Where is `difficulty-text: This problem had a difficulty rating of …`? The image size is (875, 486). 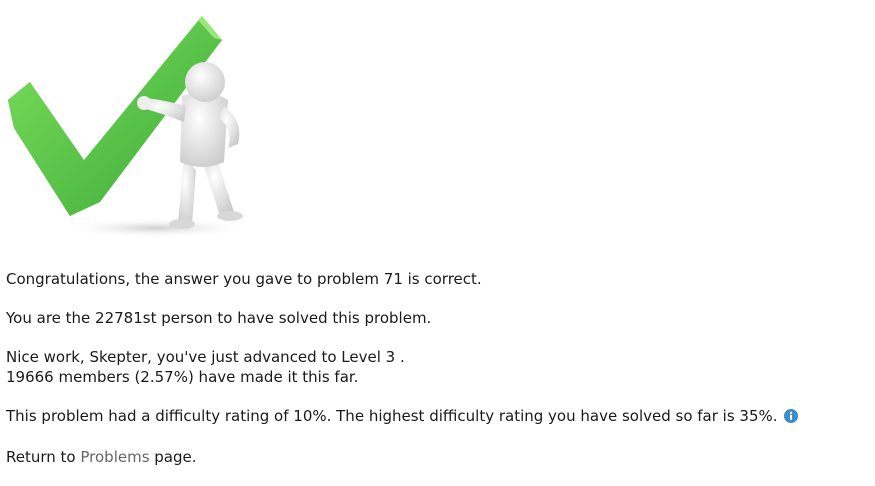
difficulty-text: This problem had a difficulty rating of … is located at coordinates (392, 416).